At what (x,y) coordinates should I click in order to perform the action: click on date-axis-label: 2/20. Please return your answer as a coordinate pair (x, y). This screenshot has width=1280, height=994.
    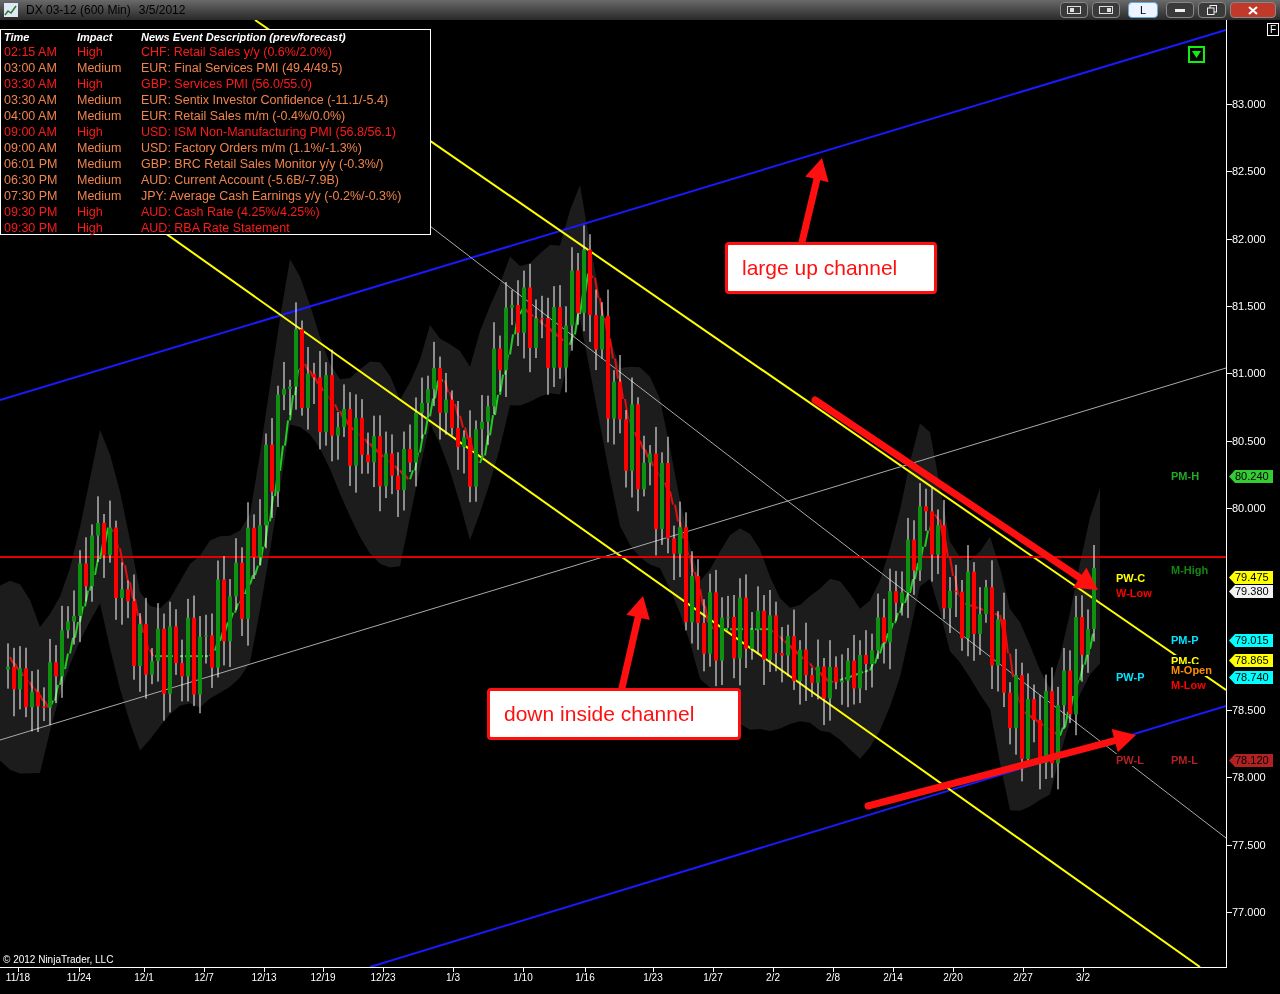
    Looking at the image, I should click on (953, 978).